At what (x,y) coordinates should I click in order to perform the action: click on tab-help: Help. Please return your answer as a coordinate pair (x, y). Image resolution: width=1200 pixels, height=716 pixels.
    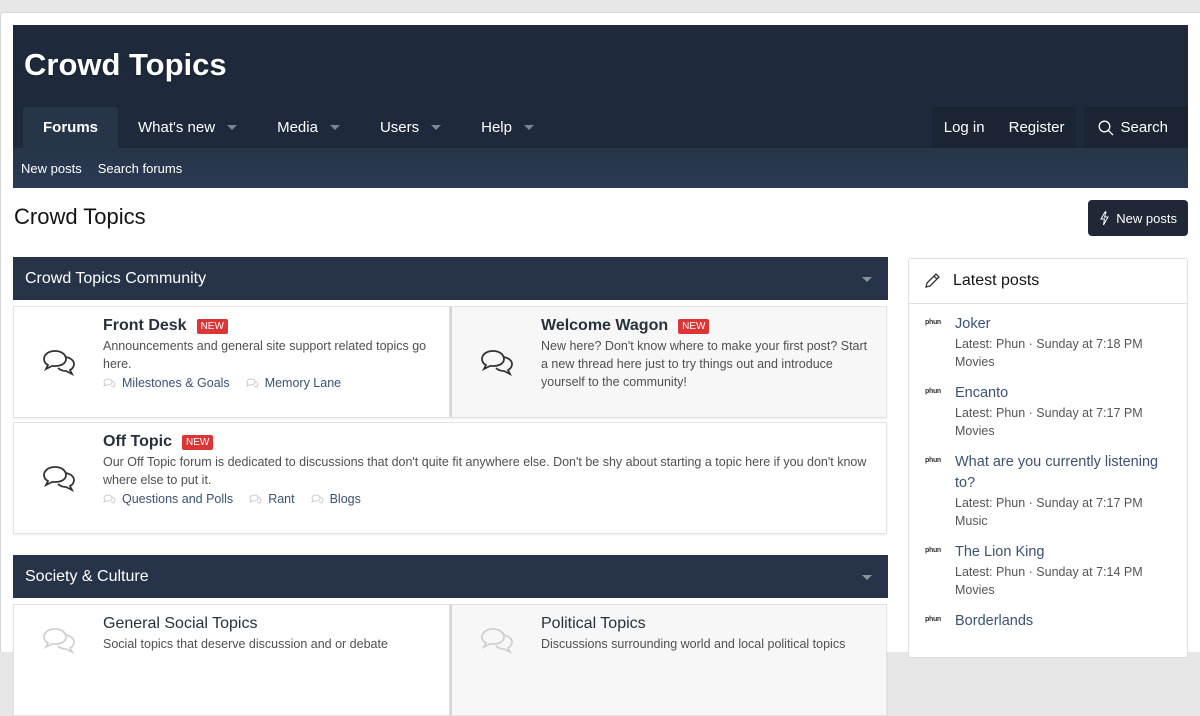
    Looking at the image, I should click on (507, 127).